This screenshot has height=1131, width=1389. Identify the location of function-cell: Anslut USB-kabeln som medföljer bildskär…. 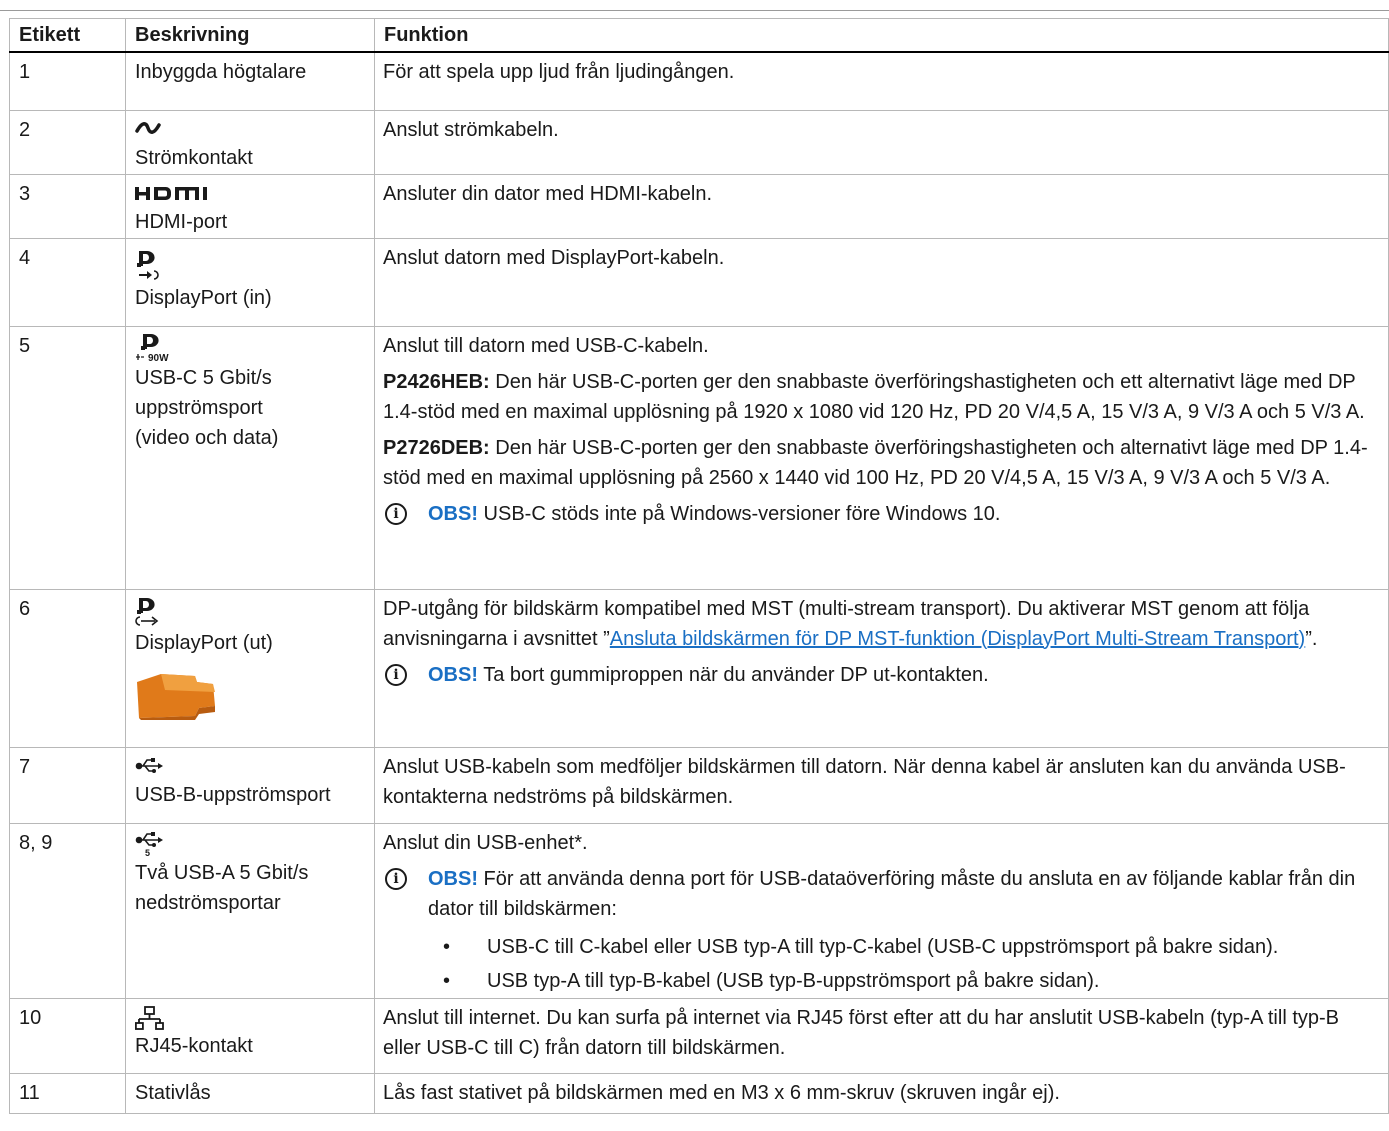
(881, 785).